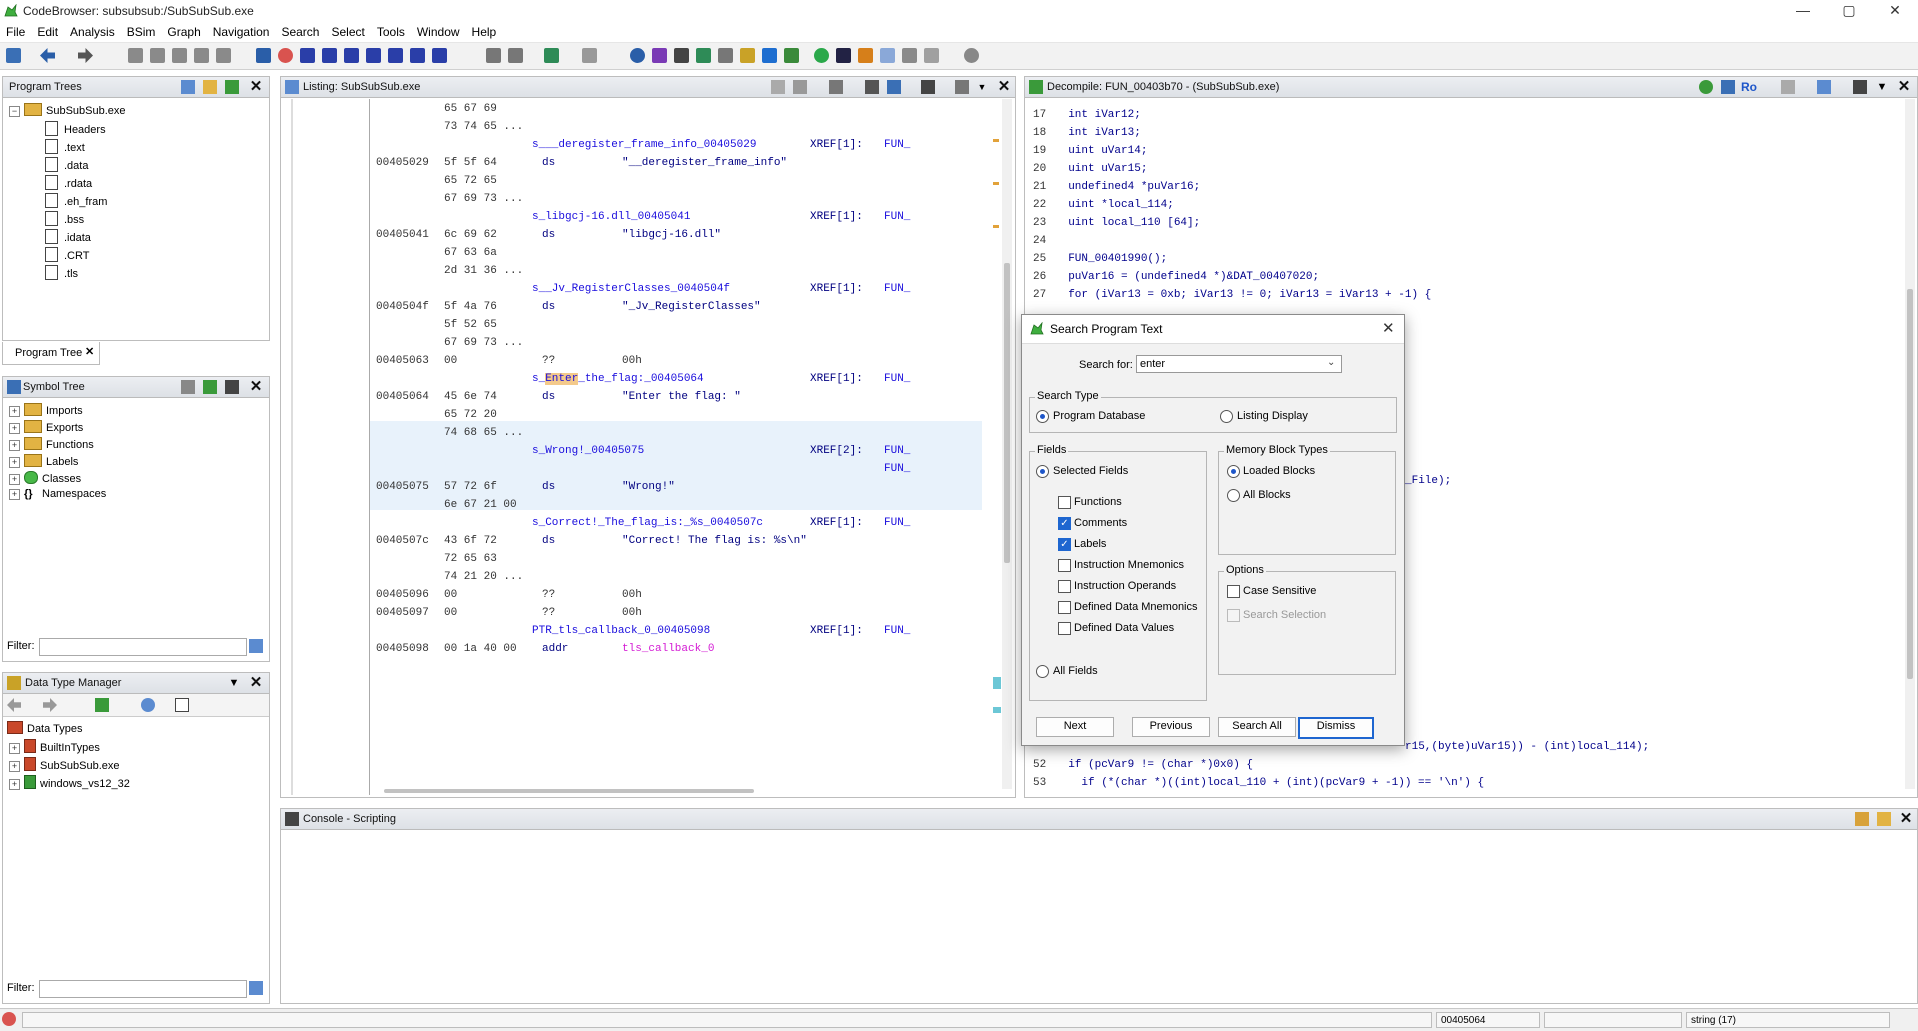 The image size is (1918, 1031). I want to click on i-icon, so click(307, 55).